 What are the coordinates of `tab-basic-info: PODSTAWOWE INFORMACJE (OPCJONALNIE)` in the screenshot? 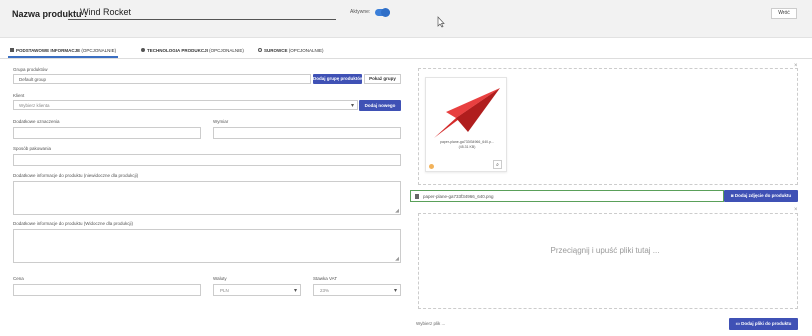 It's located at (63, 51).